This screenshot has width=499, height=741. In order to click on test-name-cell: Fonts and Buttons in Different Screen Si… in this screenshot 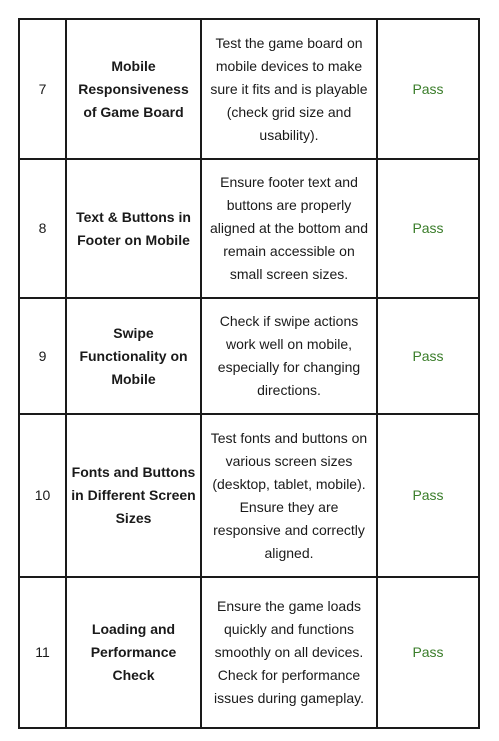, I will do `click(133, 495)`.